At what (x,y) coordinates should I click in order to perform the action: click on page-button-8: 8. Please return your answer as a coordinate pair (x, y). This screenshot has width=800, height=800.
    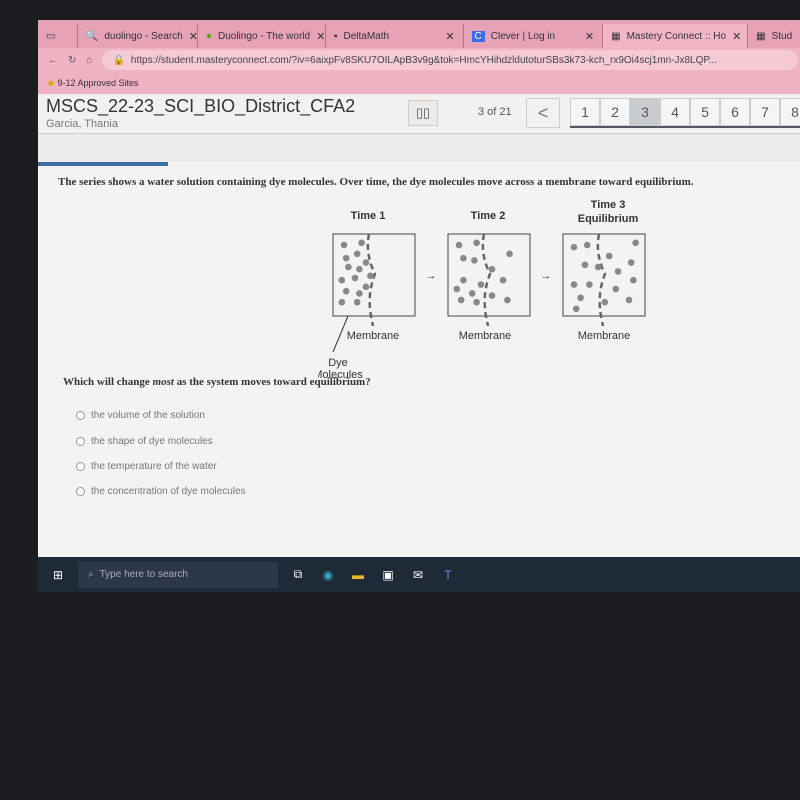
    Looking at the image, I should click on (790, 112).